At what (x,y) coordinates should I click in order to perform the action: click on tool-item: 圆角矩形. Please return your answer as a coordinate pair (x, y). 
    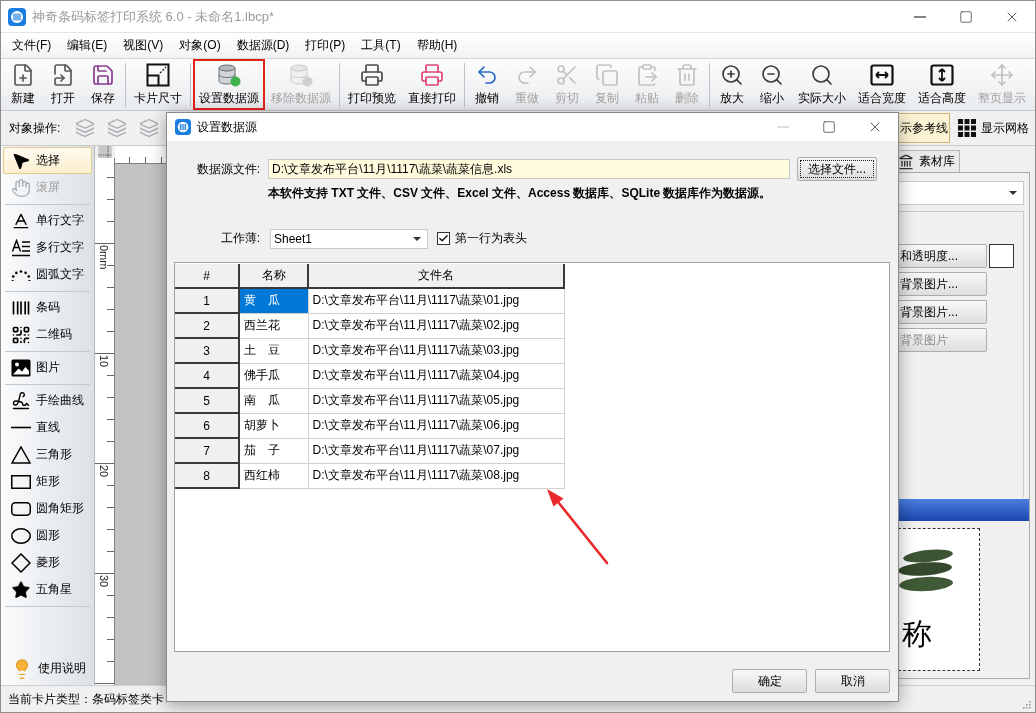
    Looking at the image, I should click on (47, 508).